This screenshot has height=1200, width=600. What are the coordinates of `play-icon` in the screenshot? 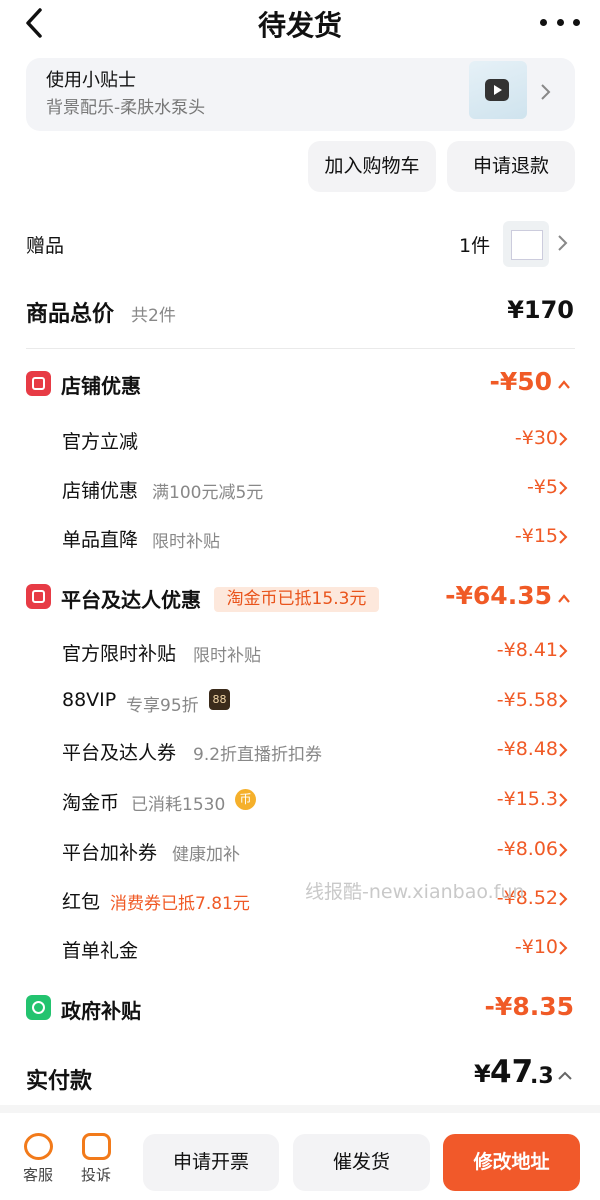 It's located at (497, 90).